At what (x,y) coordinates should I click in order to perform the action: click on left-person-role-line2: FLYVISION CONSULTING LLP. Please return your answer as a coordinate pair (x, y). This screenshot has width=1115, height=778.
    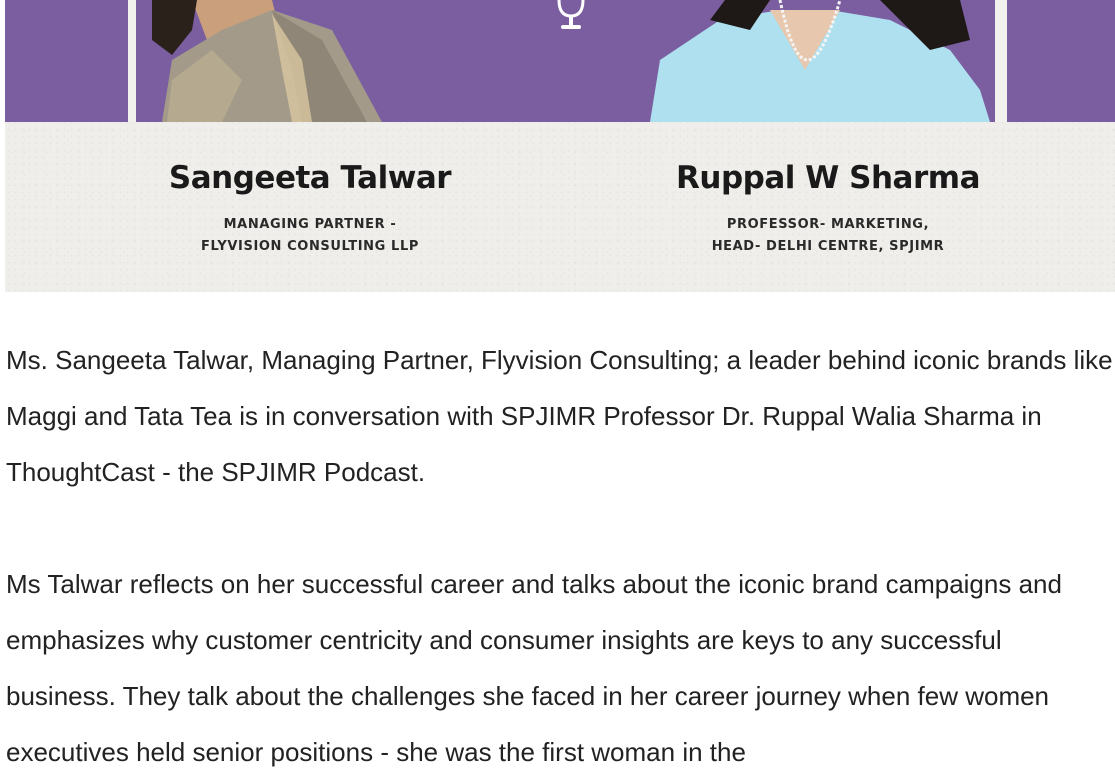
    Looking at the image, I should click on (310, 246).